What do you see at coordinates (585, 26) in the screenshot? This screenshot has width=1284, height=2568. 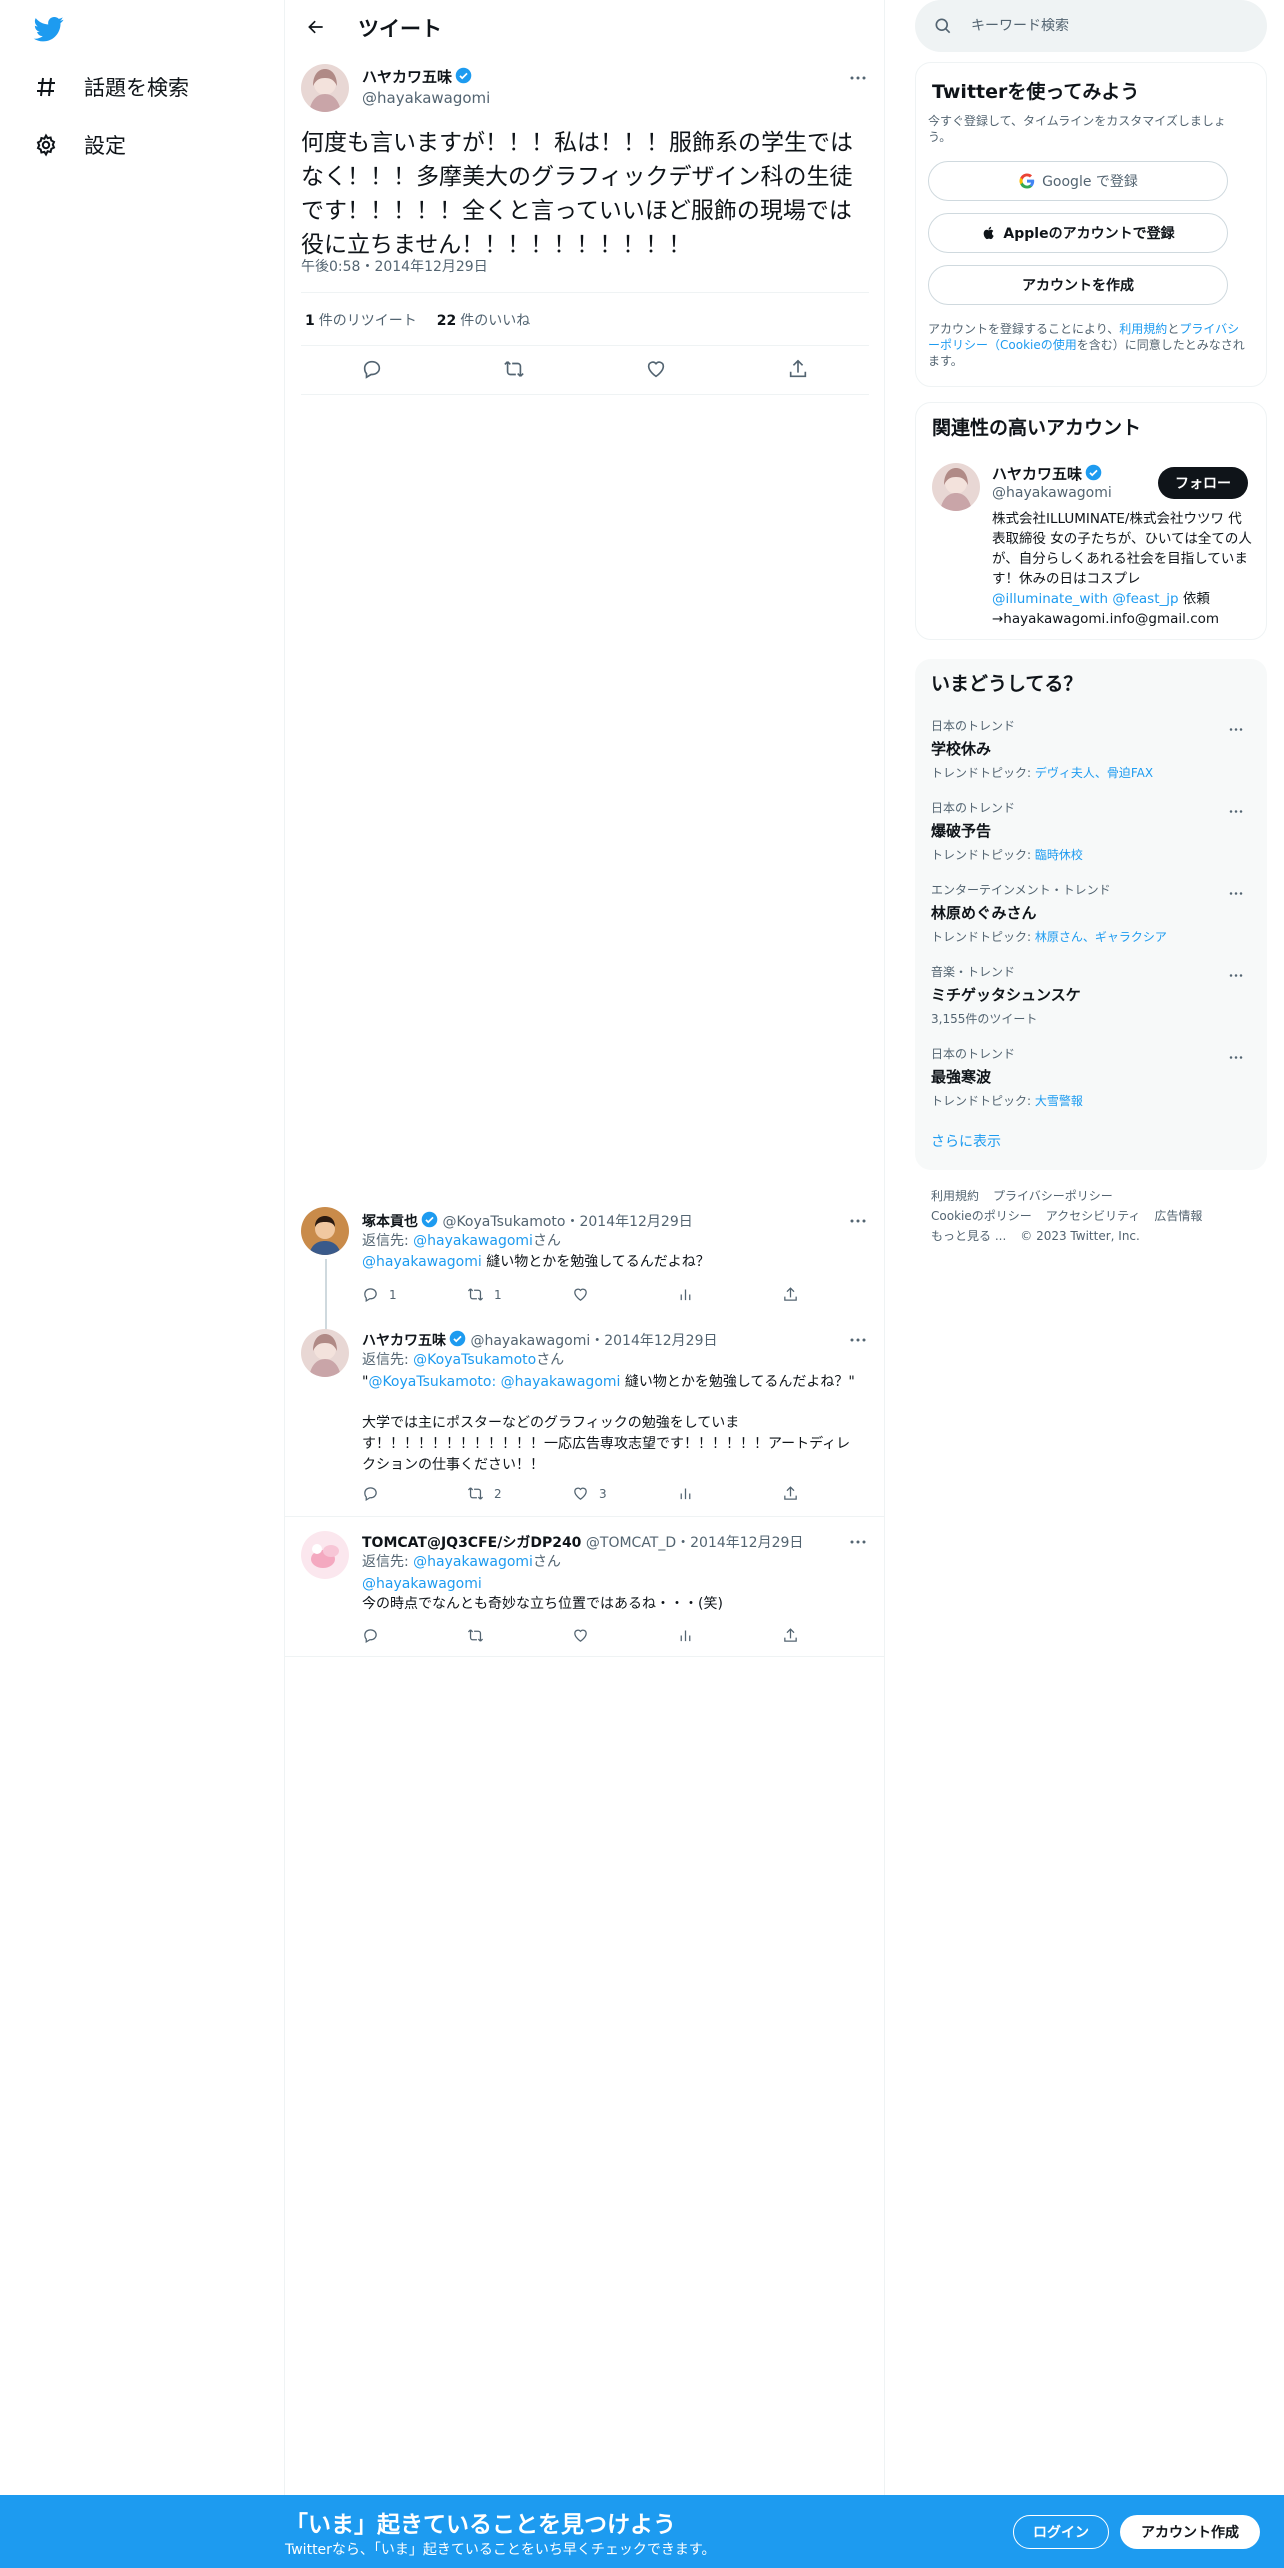 I see `page-header: ツイート` at bounding box center [585, 26].